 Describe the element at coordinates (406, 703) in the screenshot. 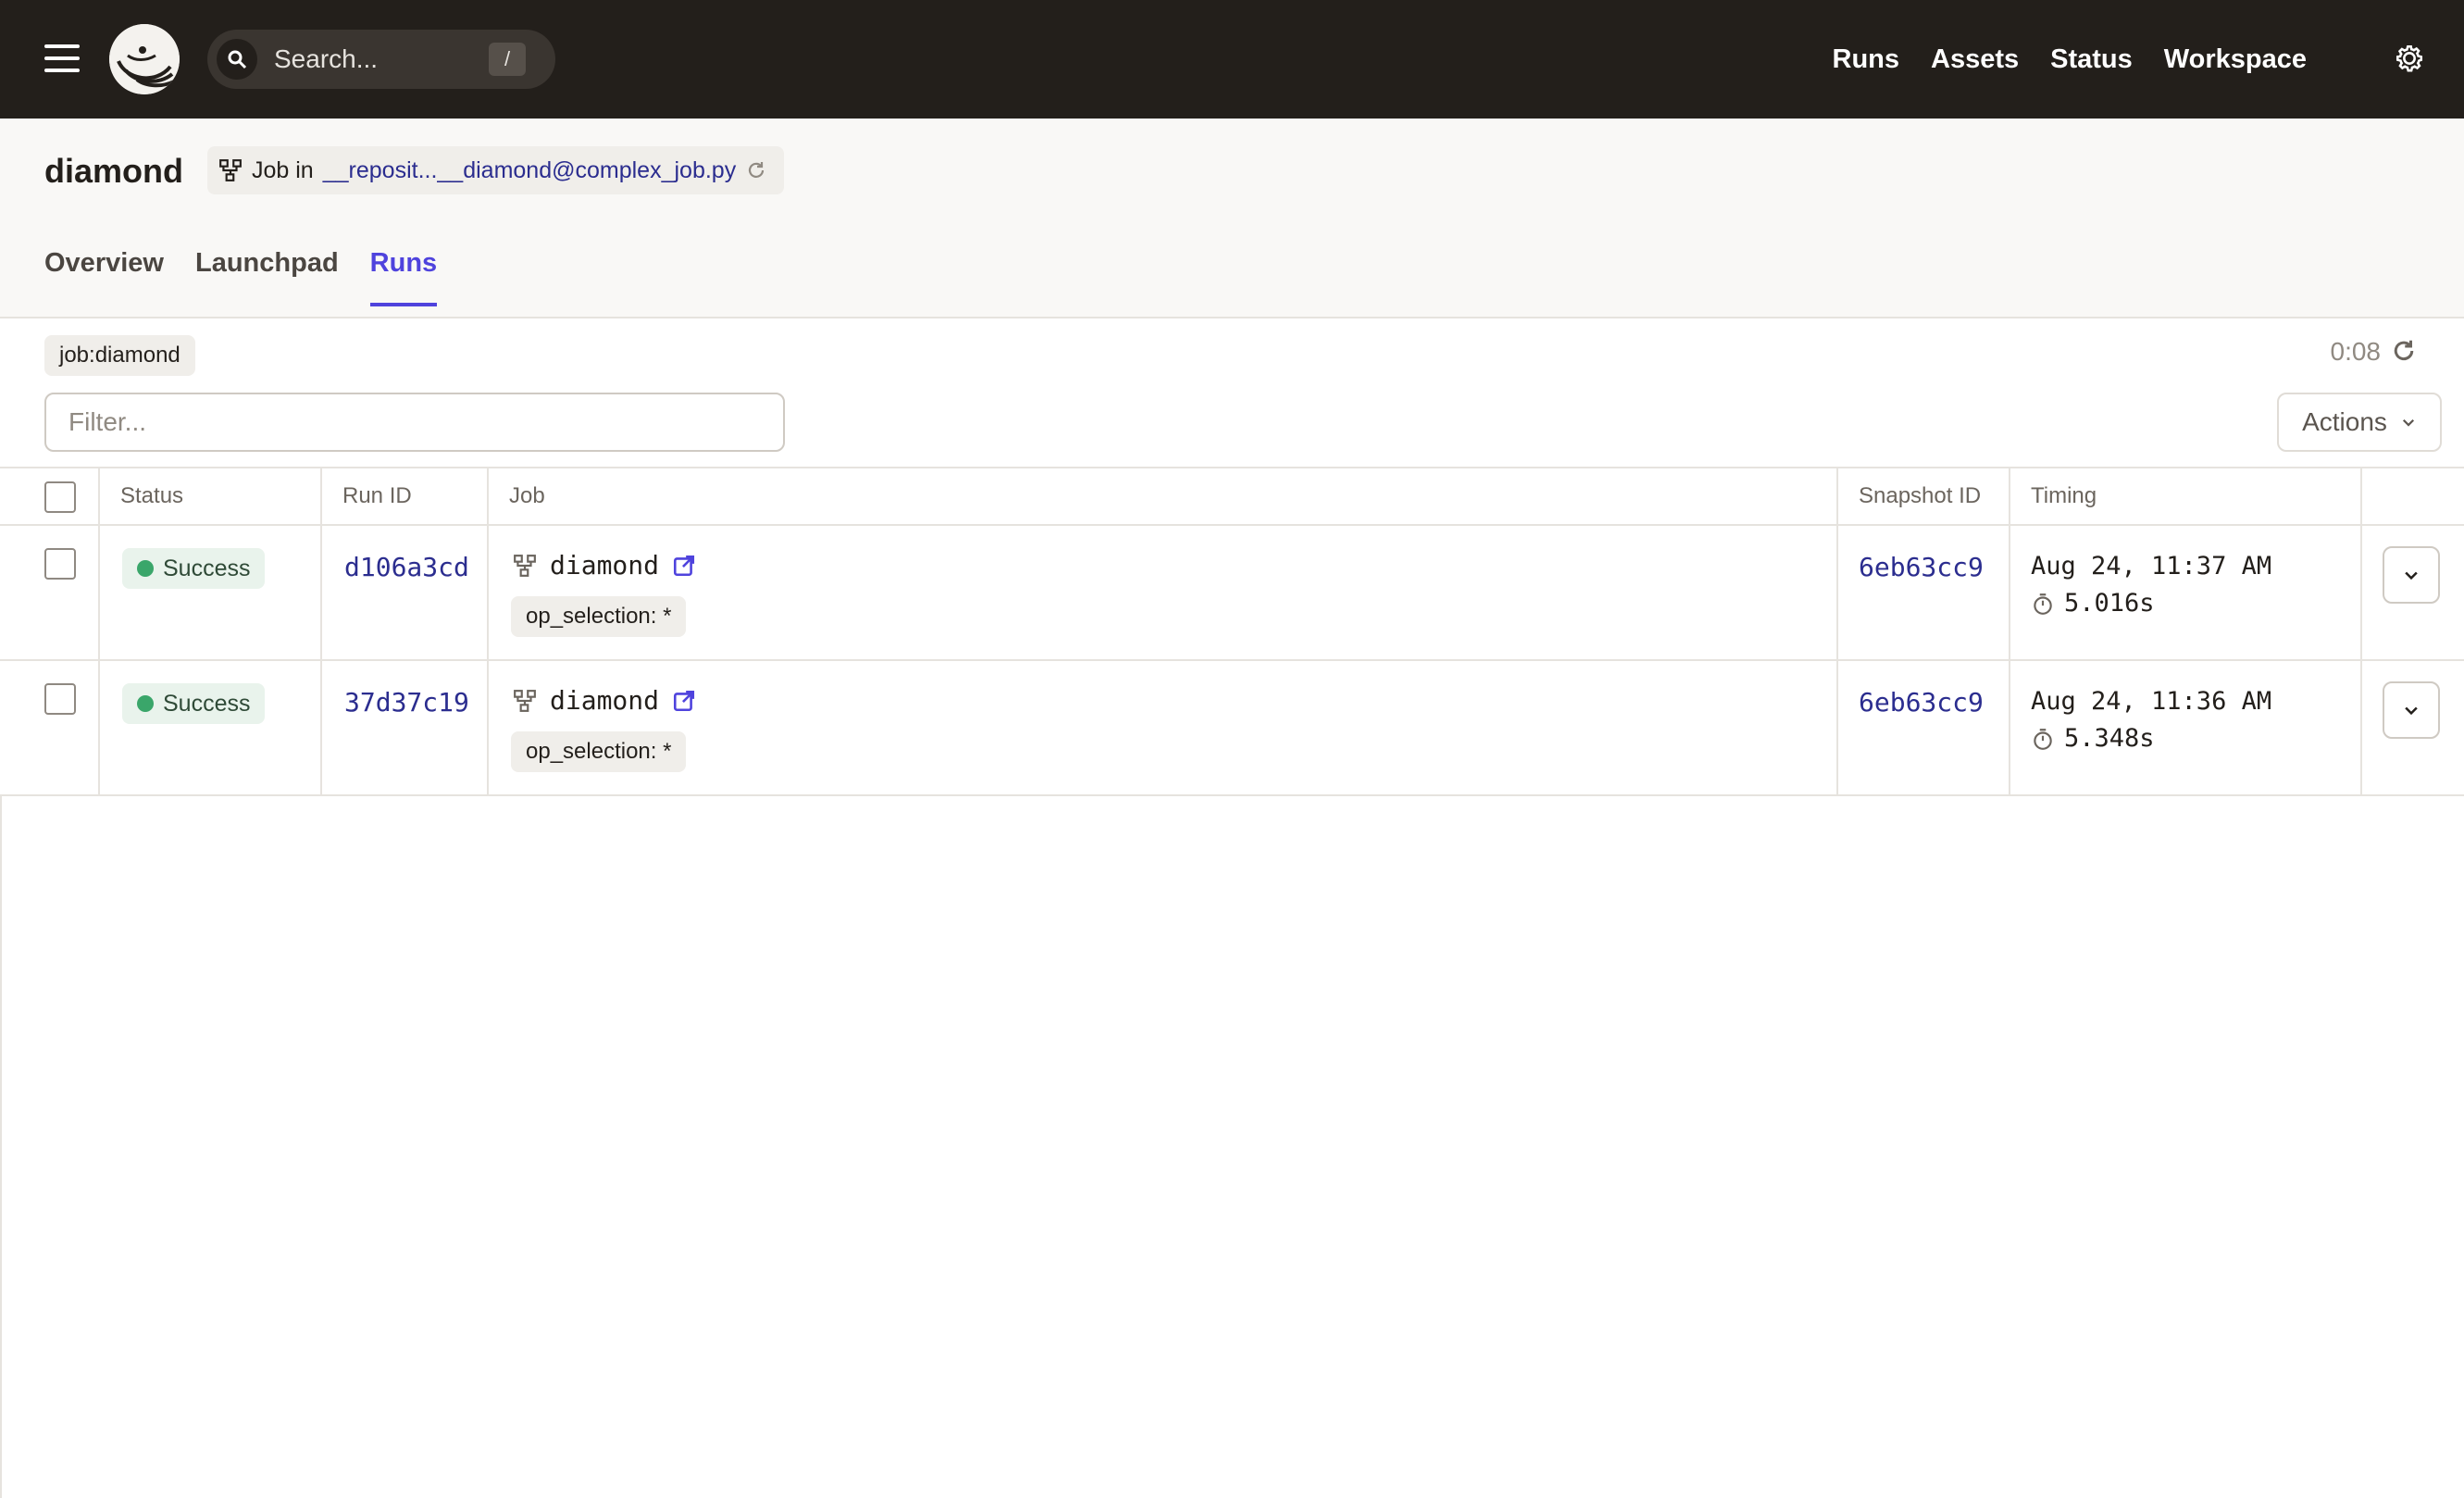

I see `run-id-link: 37d37c19` at that location.